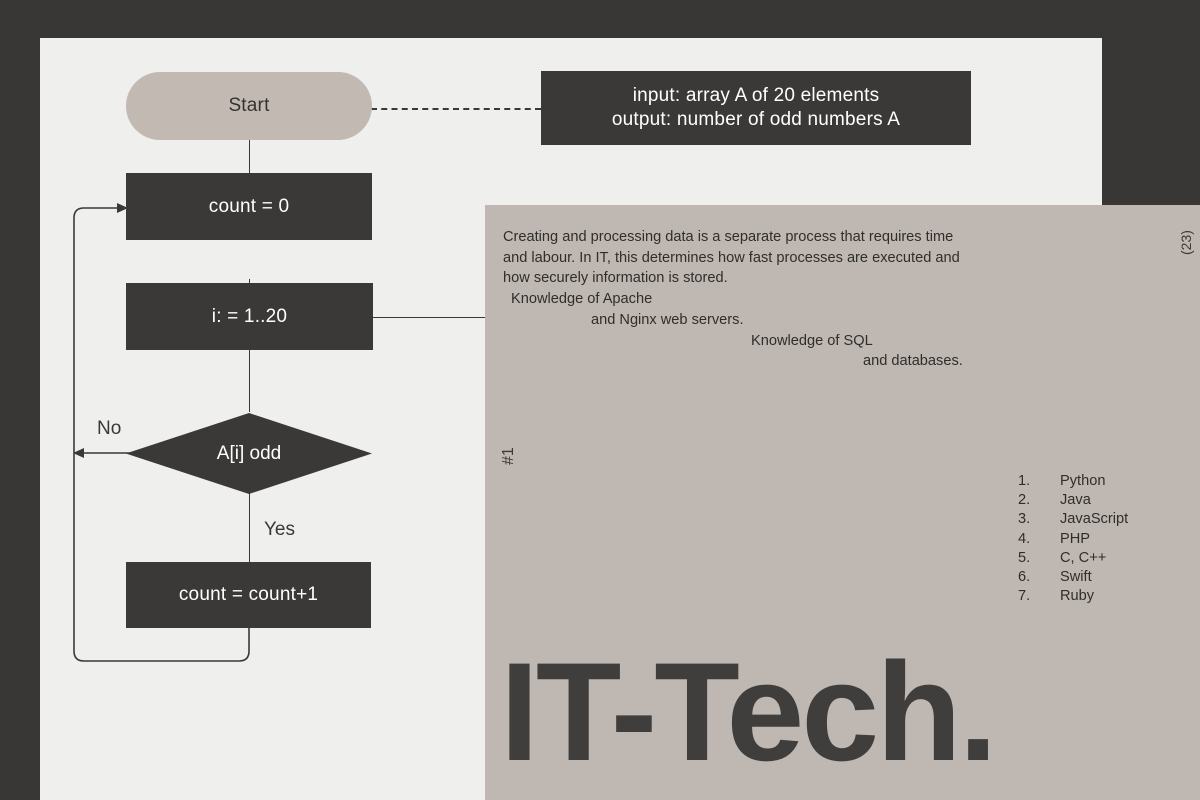 The height and width of the screenshot is (800, 1200). I want to click on list-item-label: JavaScript, so click(1094, 519).